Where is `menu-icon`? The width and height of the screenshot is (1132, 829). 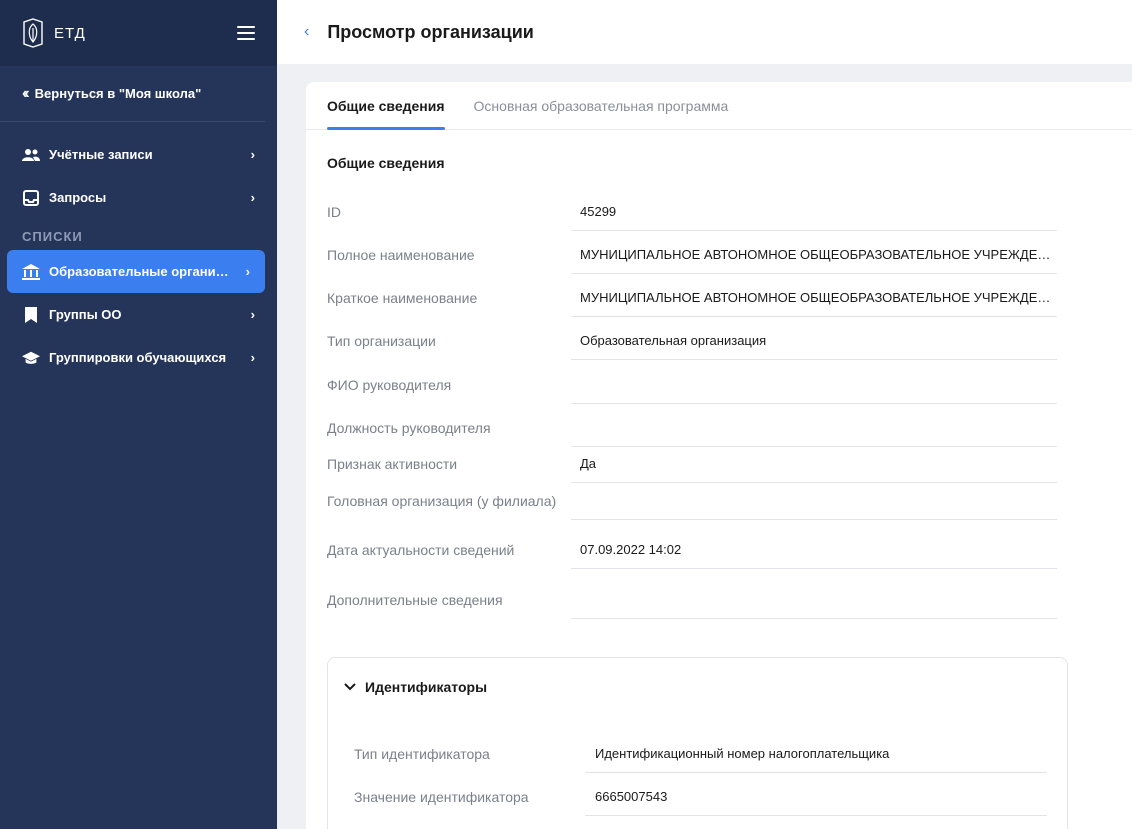
menu-icon is located at coordinates (246, 33).